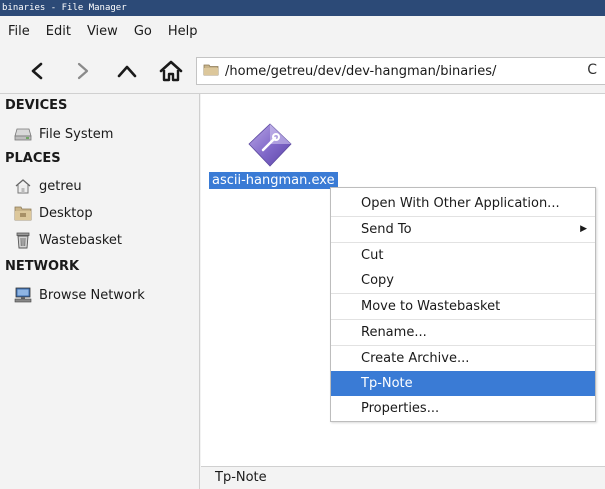  I want to click on home-icon, so click(171, 71).